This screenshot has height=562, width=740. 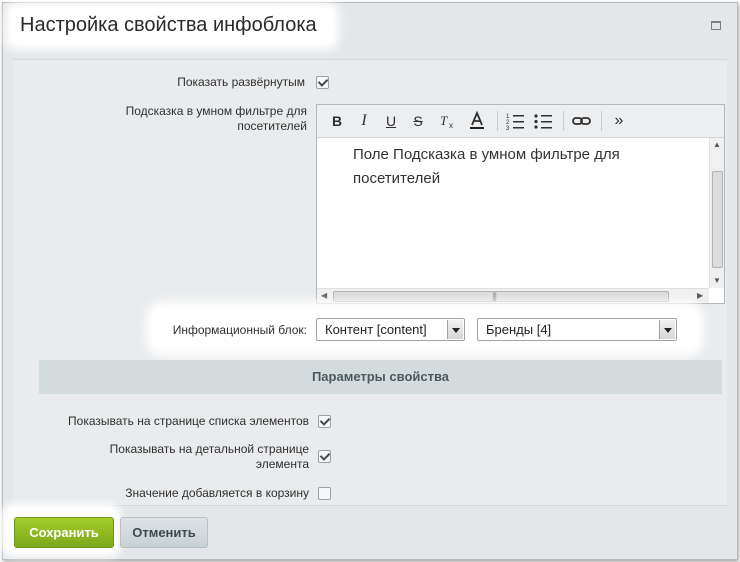 What do you see at coordinates (164, 532) in the screenshot?
I see `cancel-button: Отменить` at bounding box center [164, 532].